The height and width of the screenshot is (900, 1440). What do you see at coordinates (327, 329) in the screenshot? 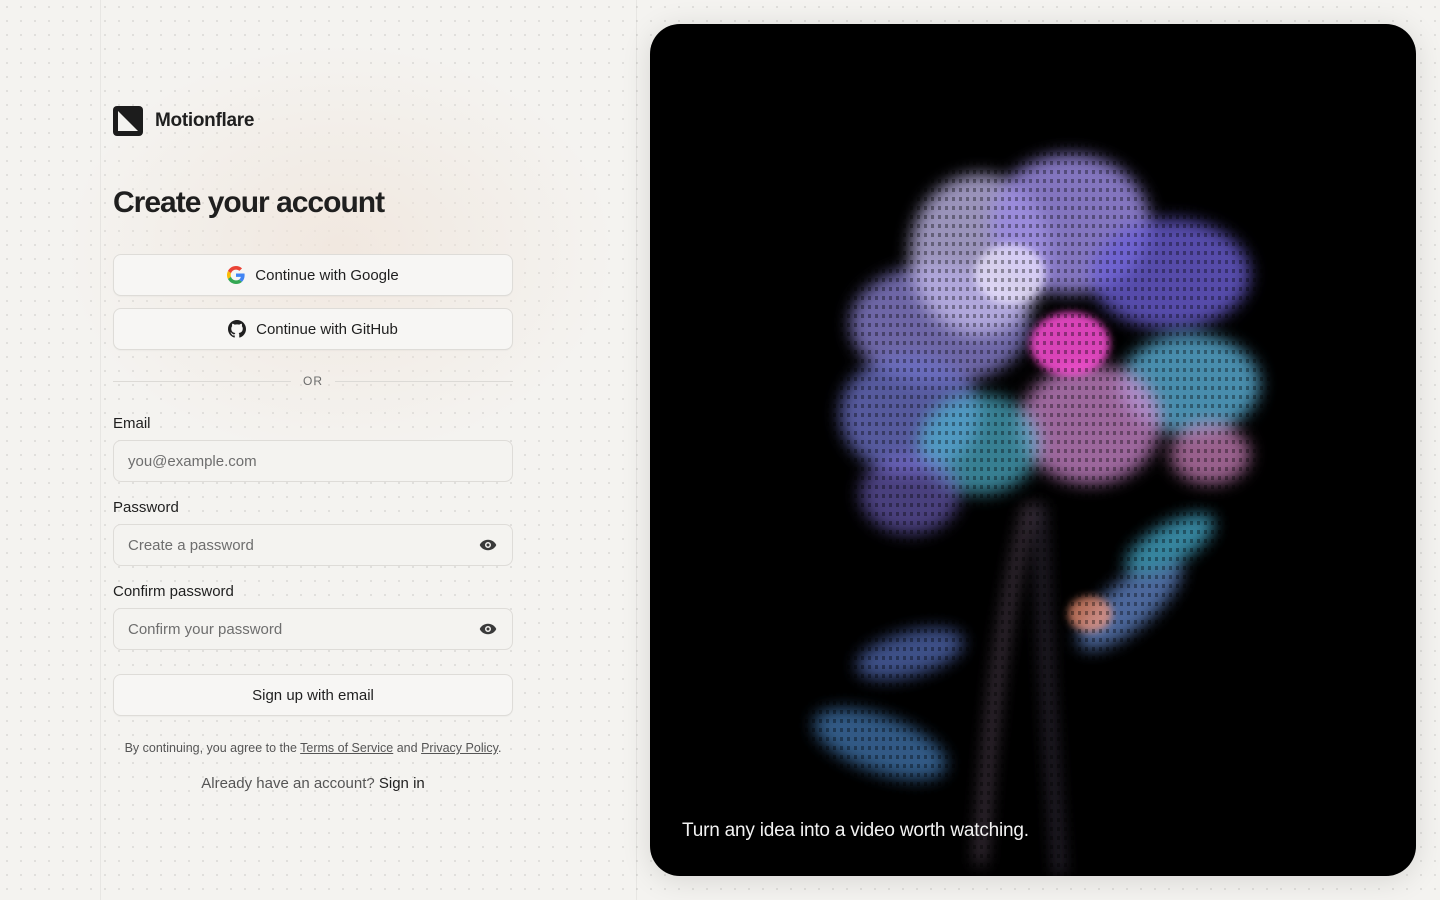
I see `github-button-label: Continue with GitHub` at bounding box center [327, 329].